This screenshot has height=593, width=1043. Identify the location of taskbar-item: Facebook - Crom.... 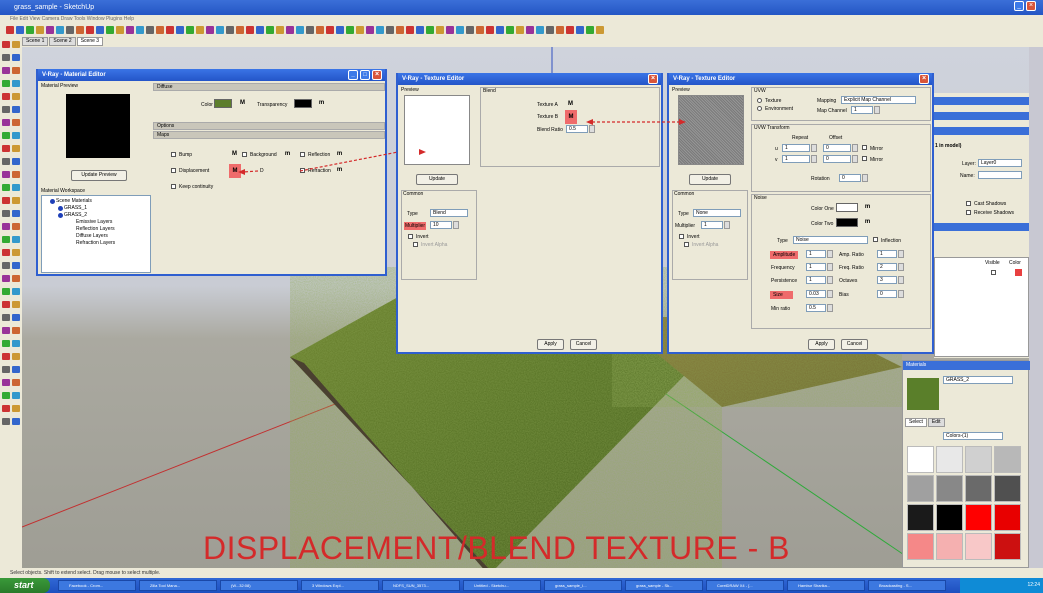
(97, 585).